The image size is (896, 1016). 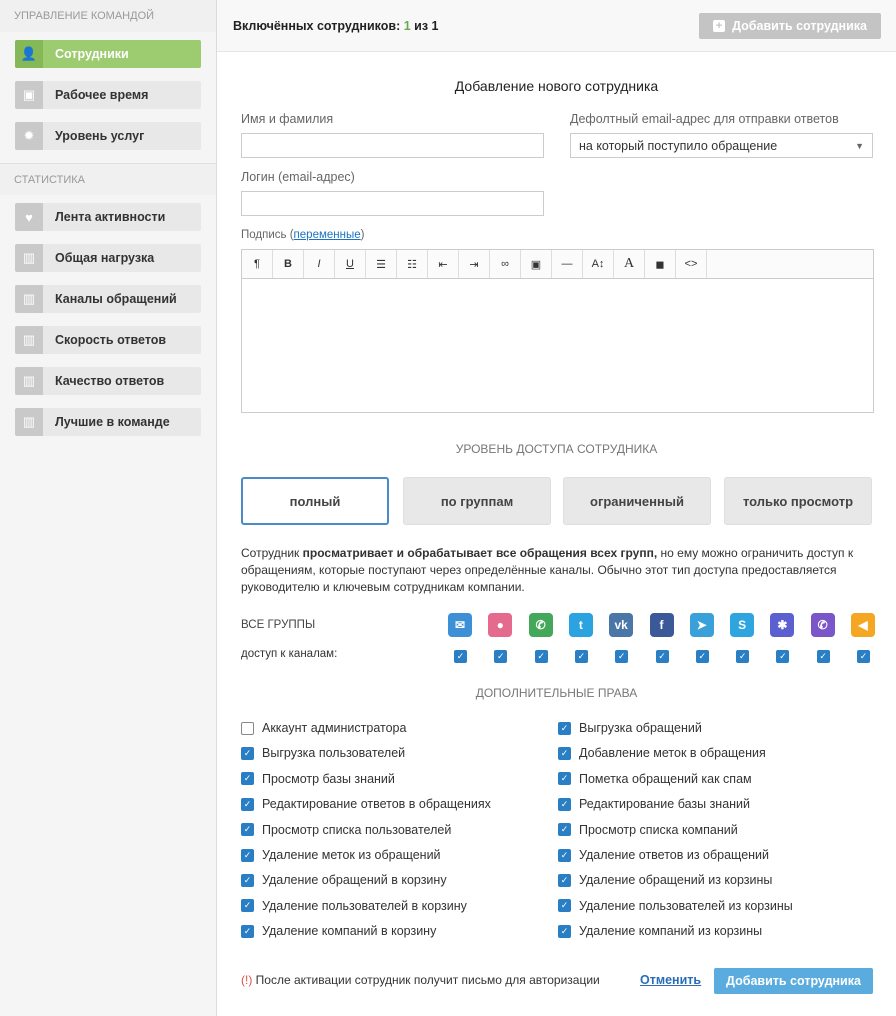 What do you see at coordinates (474, 264) in the screenshot?
I see `indent-icon: ⇥` at bounding box center [474, 264].